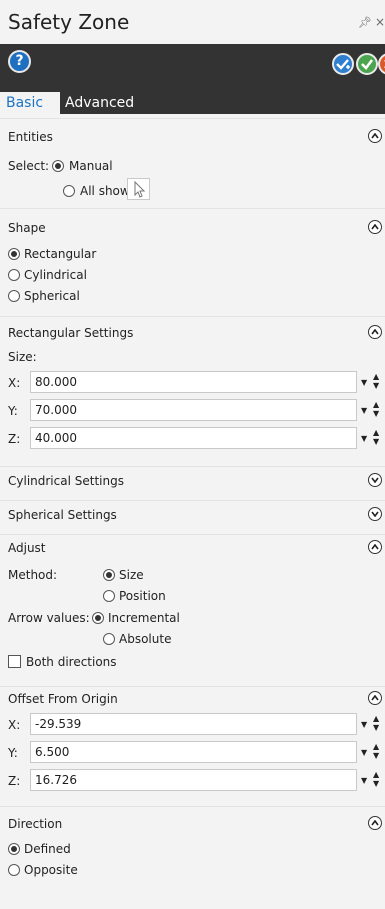 Image resolution: width=385 pixels, height=909 pixels. What do you see at coordinates (192, 857) in the screenshot?
I see `section-direction: Direction Defined Opposite` at bounding box center [192, 857].